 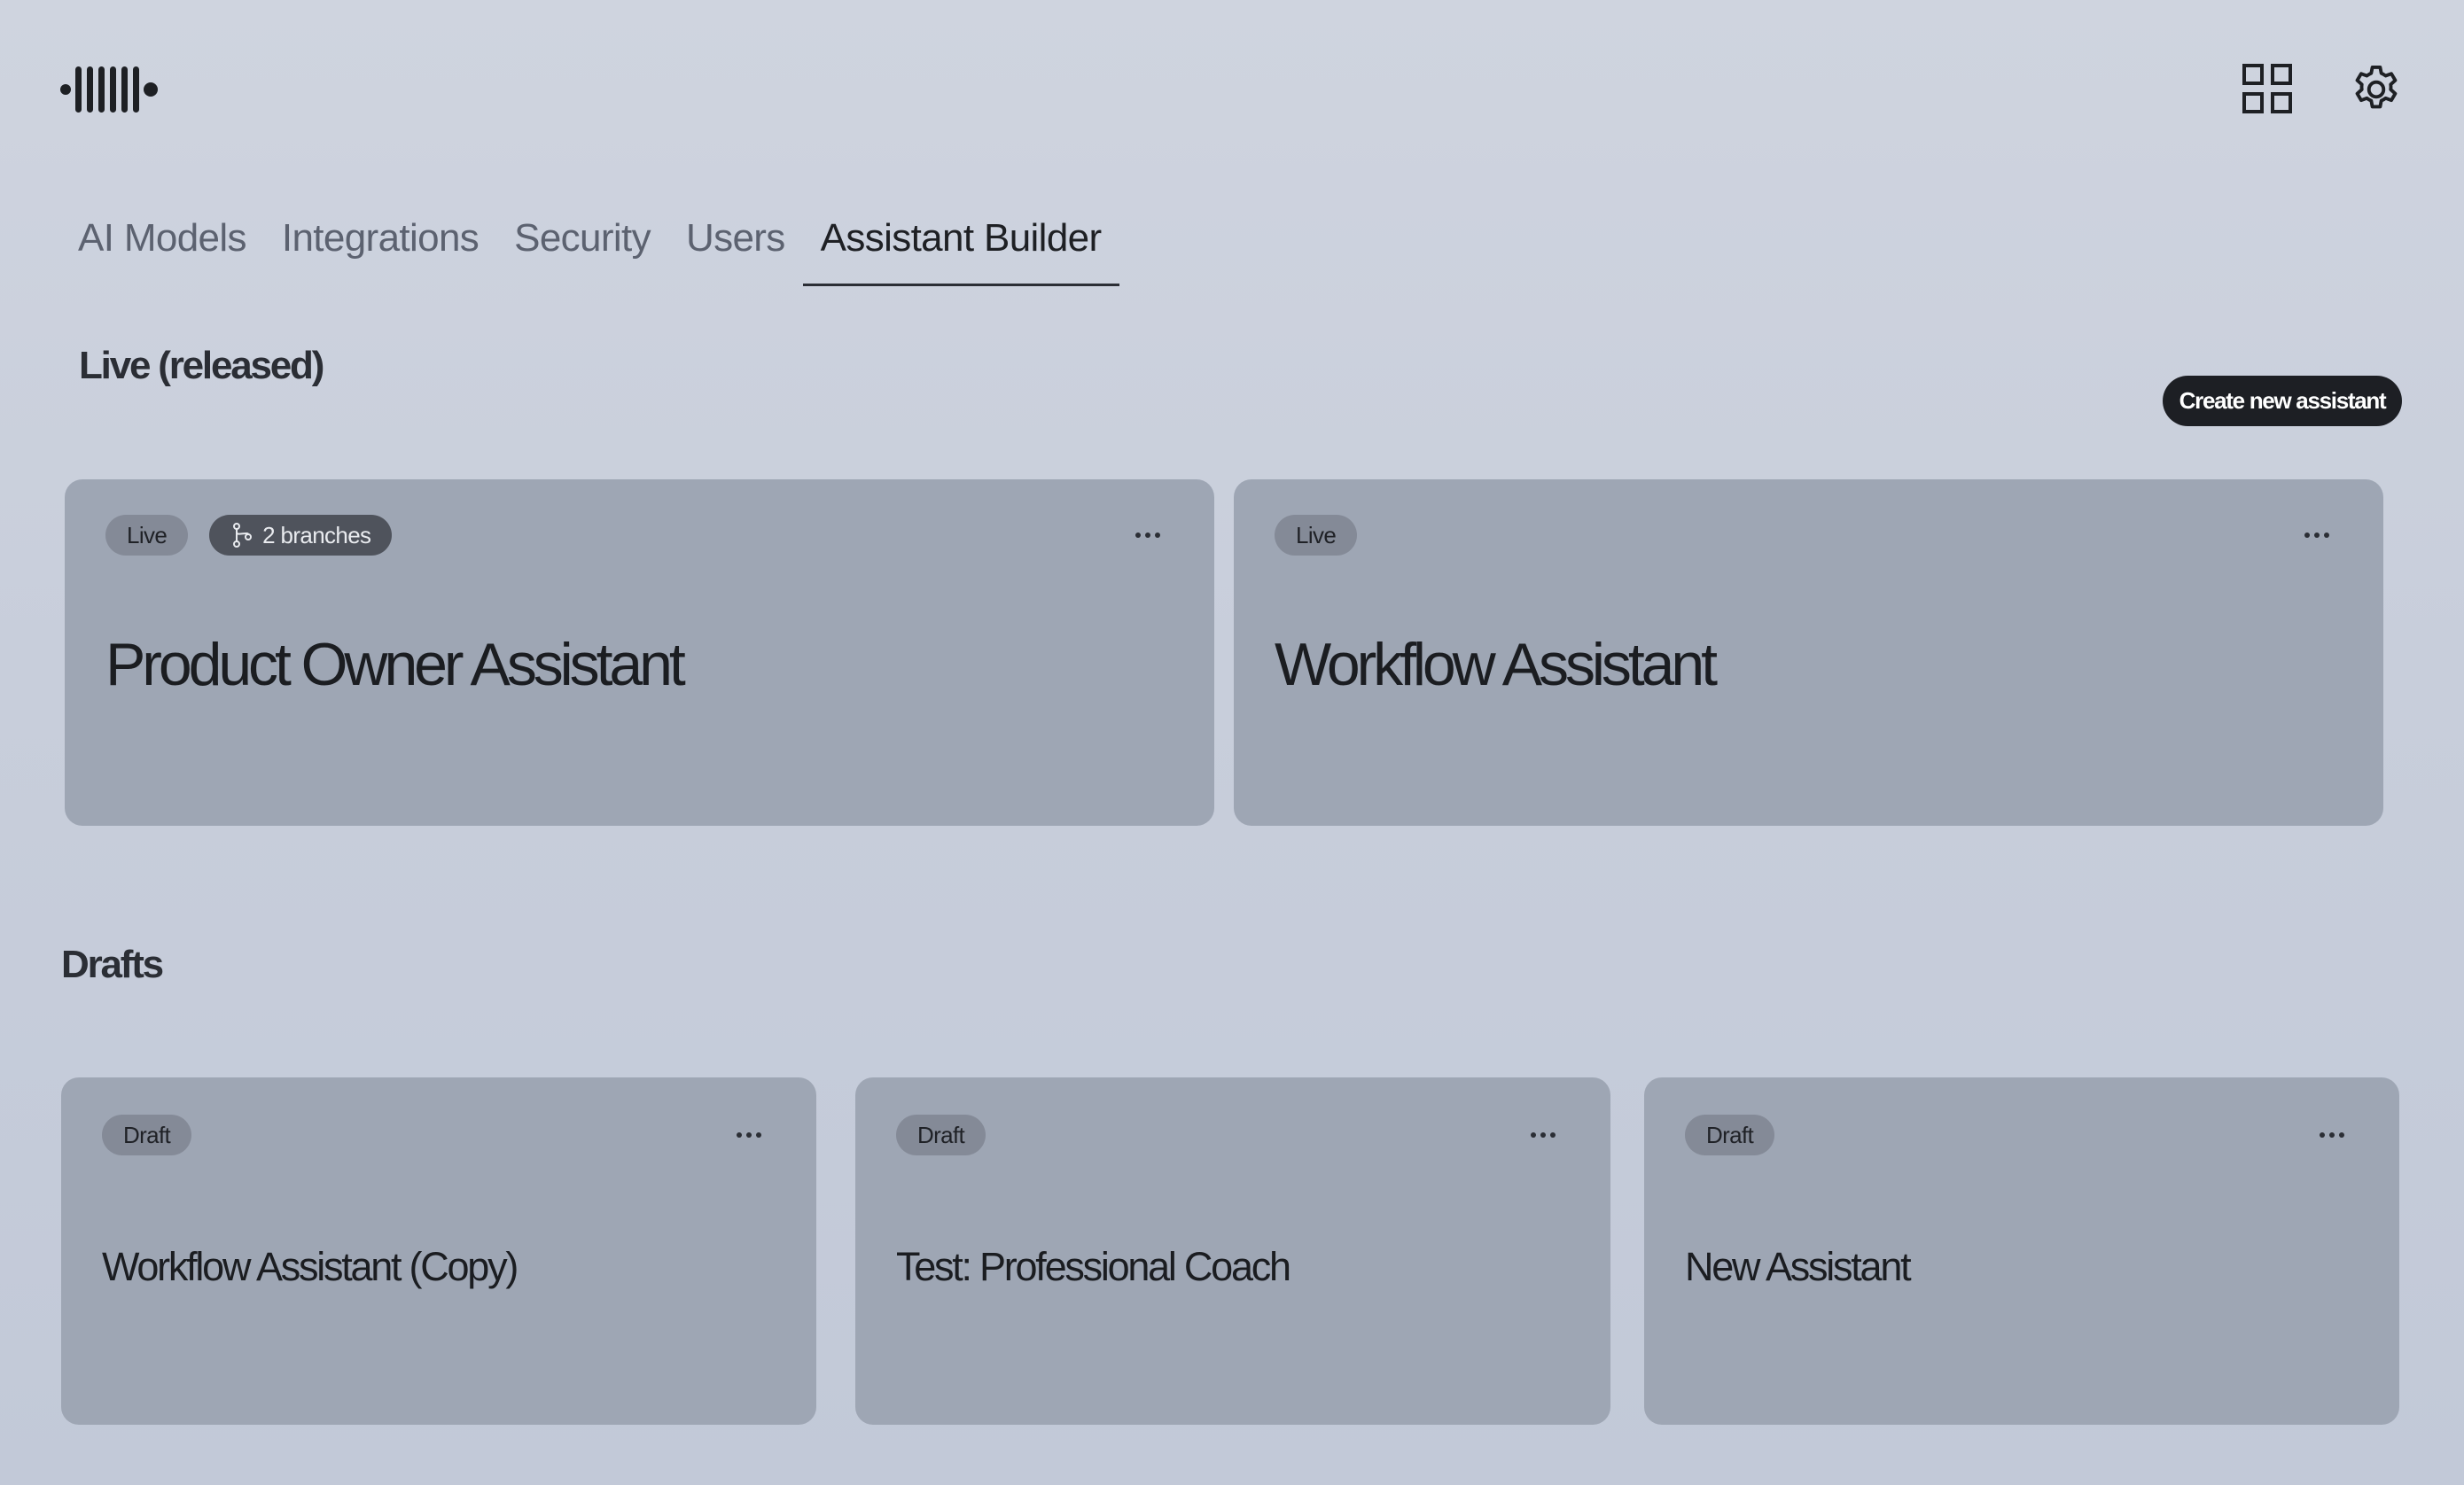 I want to click on gear-icon, so click(x=2376, y=88).